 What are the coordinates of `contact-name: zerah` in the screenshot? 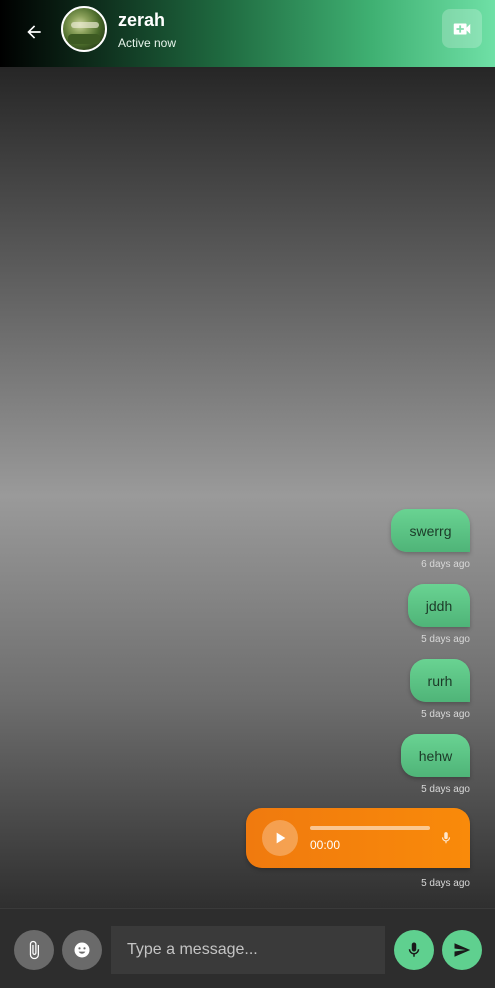 It's located at (142, 20).